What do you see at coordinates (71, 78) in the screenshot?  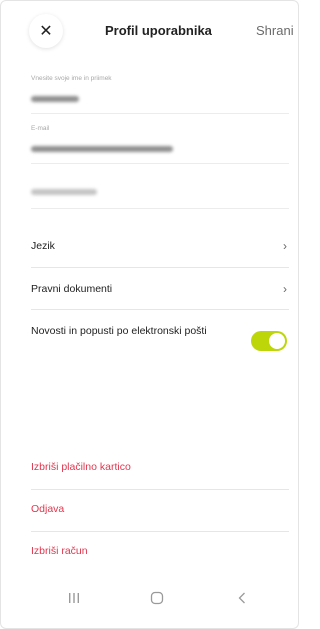 I see `name-field-label: Vnesite svoje ime in priimek` at bounding box center [71, 78].